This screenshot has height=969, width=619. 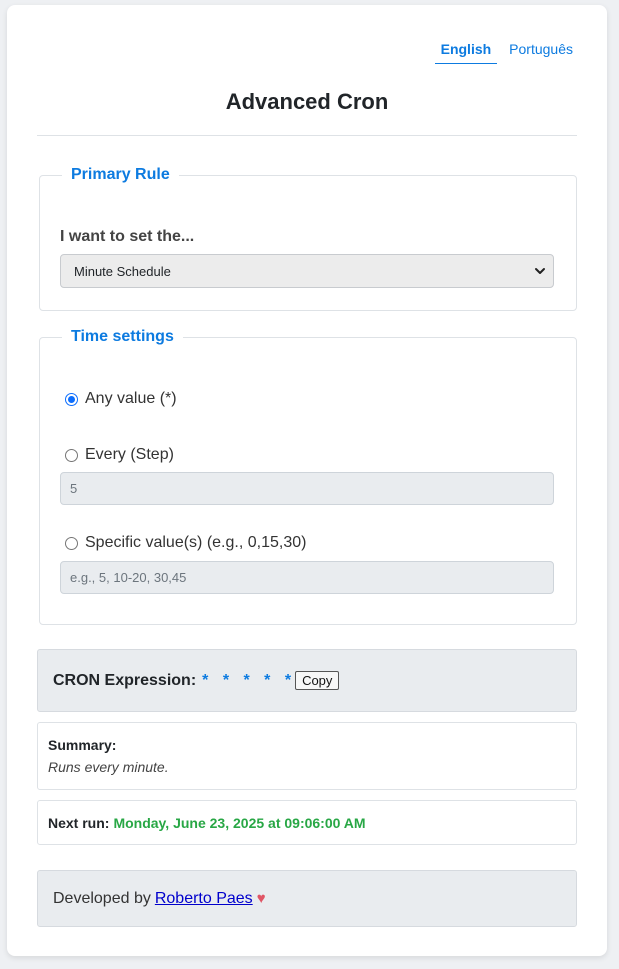 I want to click on cron-expression-label: CRON Expression:, so click(x=125, y=680).